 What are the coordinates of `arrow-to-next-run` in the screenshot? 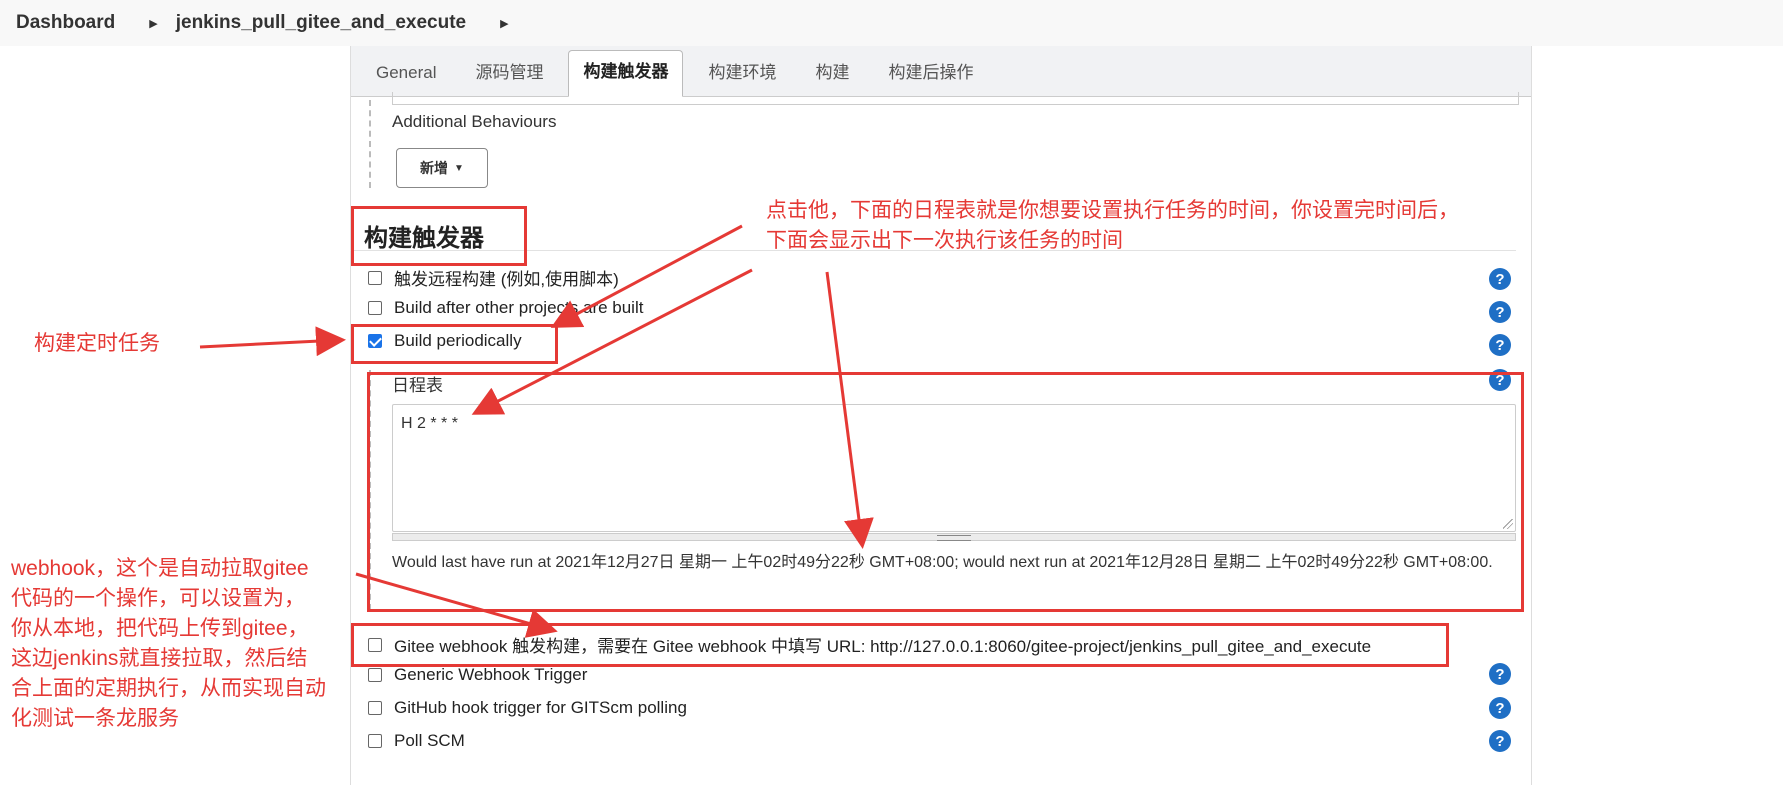 It's located at (849, 410).